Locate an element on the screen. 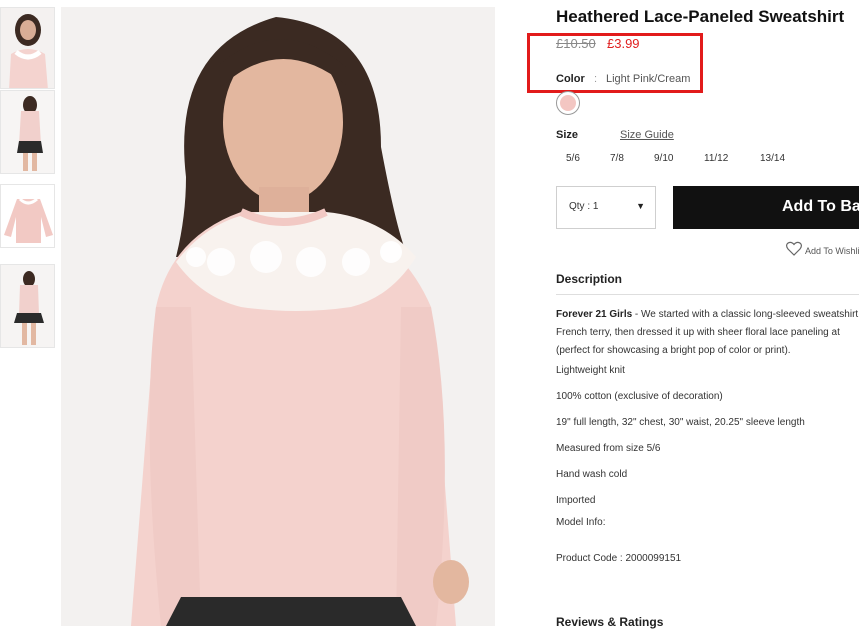 The width and height of the screenshot is (859, 629). size-guide-link: Size Guide is located at coordinates (647, 135).